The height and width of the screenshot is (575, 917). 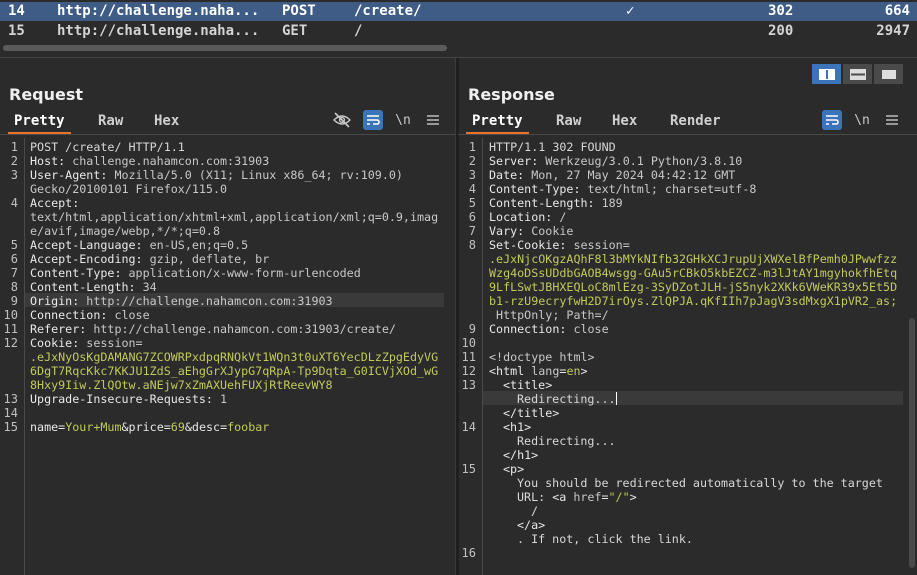 What do you see at coordinates (146, 427) in the screenshot?
I see `param-name: price` at bounding box center [146, 427].